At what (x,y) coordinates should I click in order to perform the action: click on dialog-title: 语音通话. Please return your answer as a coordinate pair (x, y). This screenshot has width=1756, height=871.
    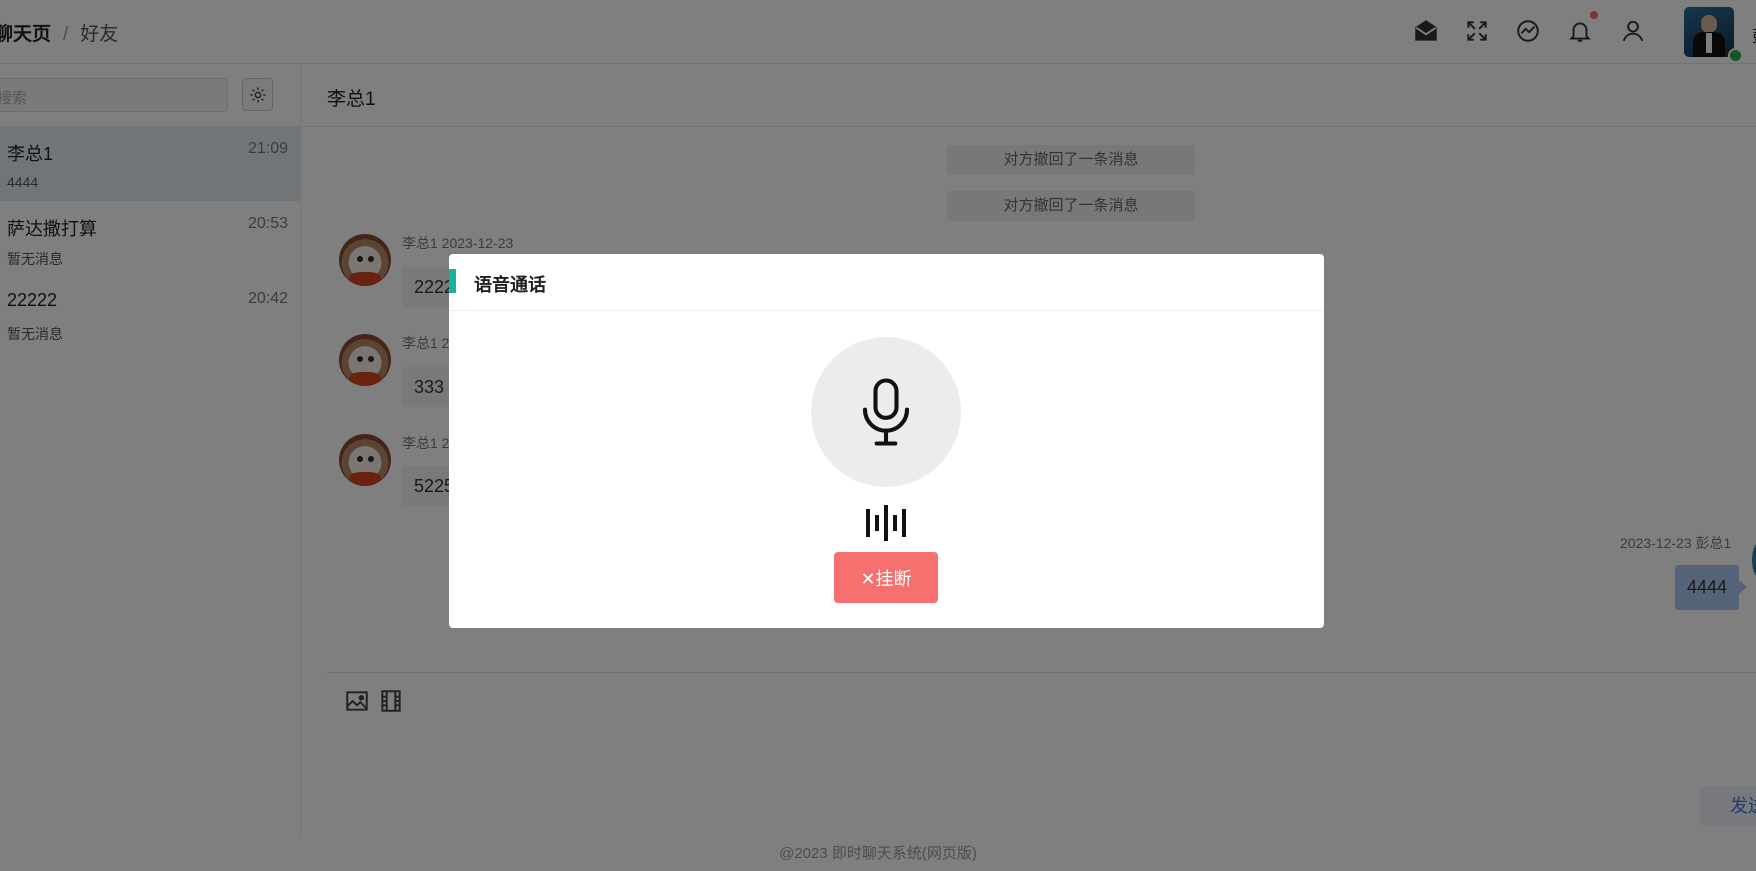
    Looking at the image, I should click on (510, 285).